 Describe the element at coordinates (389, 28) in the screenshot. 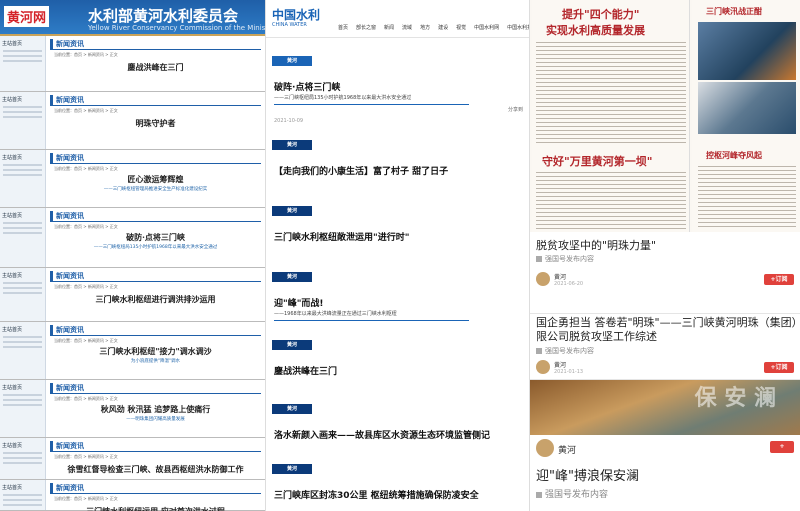

I see `nav-item: 新闻` at that location.